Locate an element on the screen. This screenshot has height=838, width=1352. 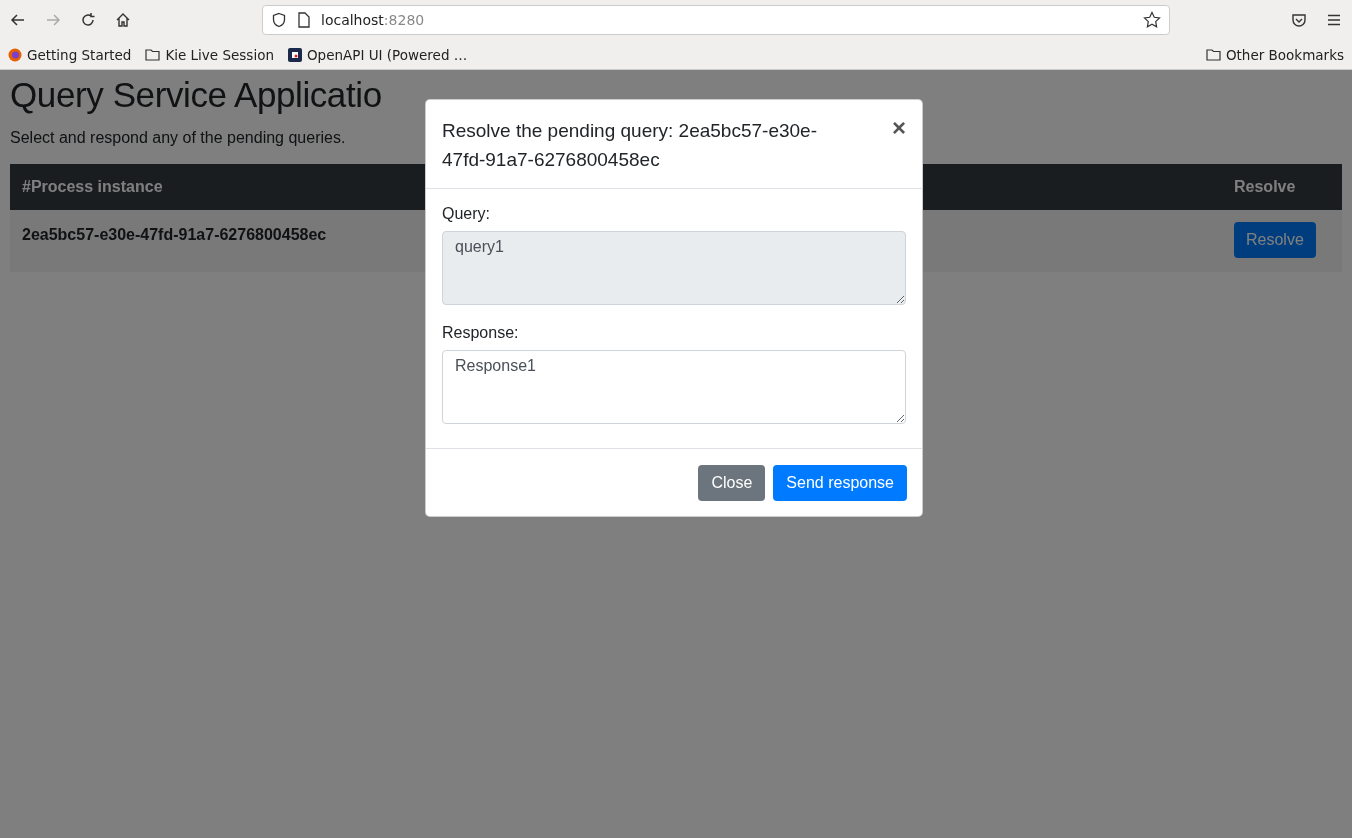
text-area: query1 is located at coordinates (674, 267).